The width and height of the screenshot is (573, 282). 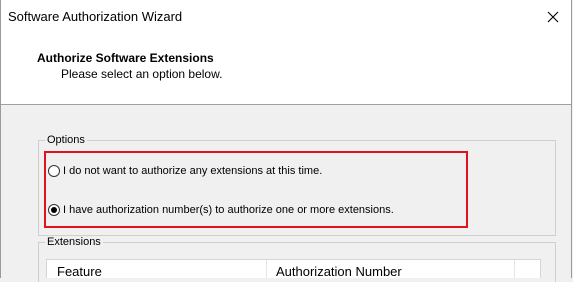 I want to click on title-bar: Software Authorization Wizard, so click(x=286, y=17).